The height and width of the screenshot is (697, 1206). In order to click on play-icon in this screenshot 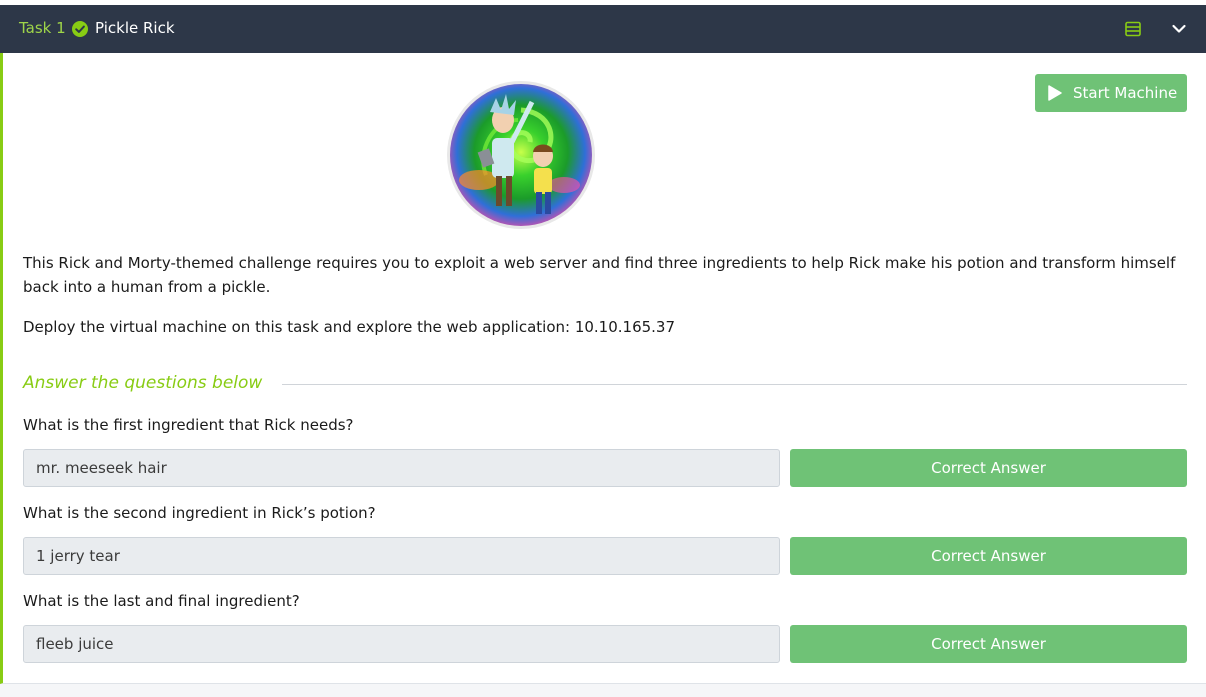, I will do `click(1055, 93)`.